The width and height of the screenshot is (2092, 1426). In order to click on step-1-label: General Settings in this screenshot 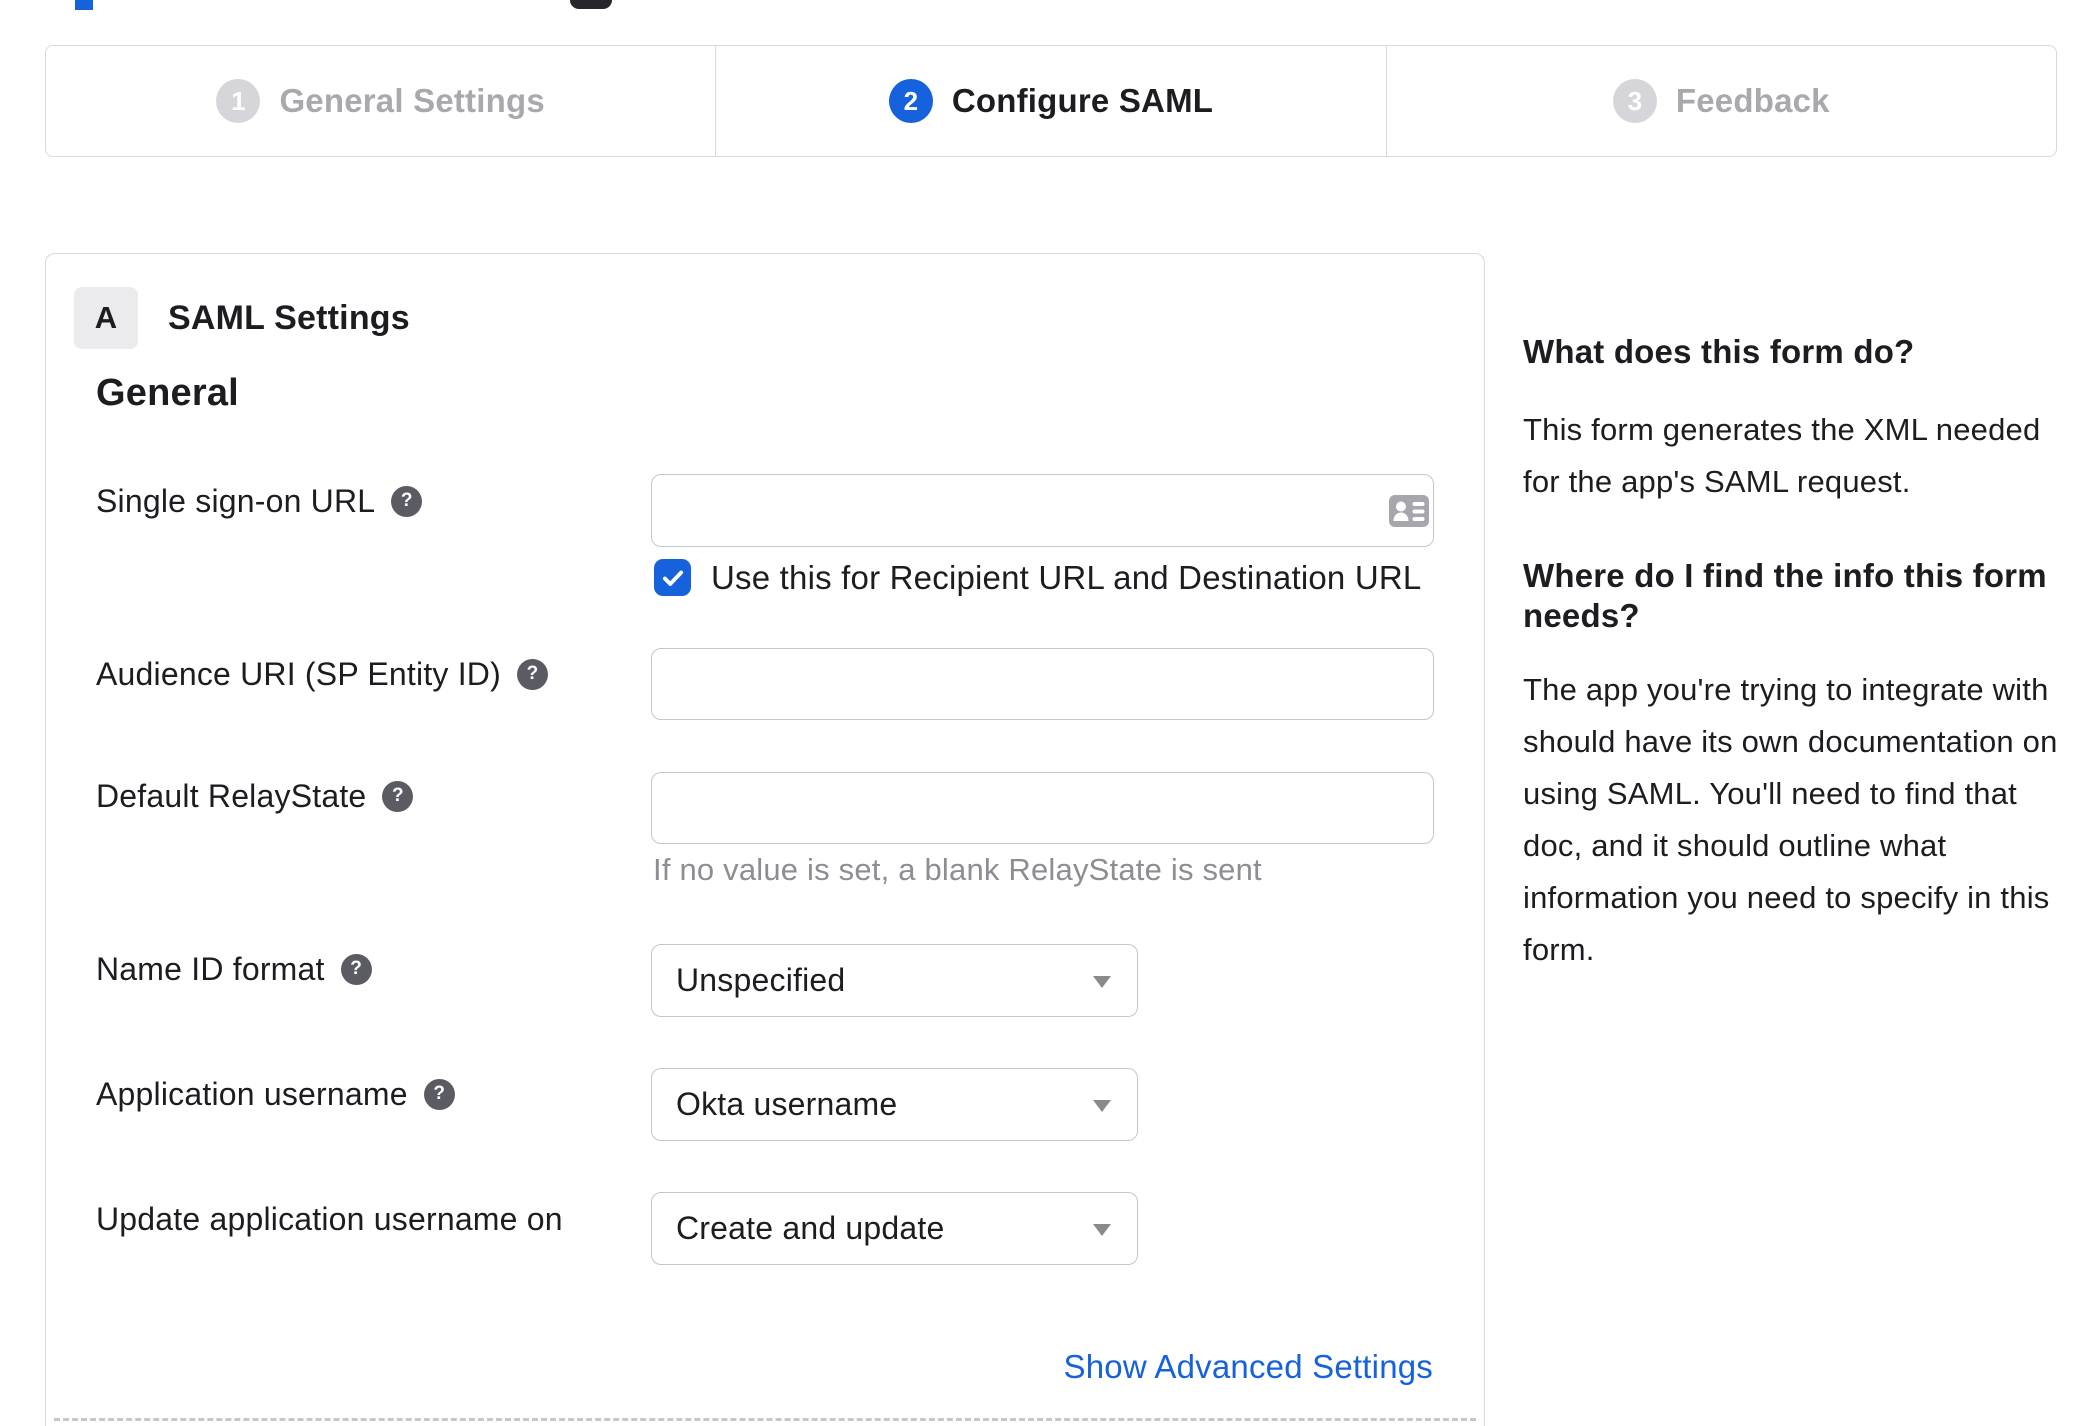, I will do `click(412, 100)`.